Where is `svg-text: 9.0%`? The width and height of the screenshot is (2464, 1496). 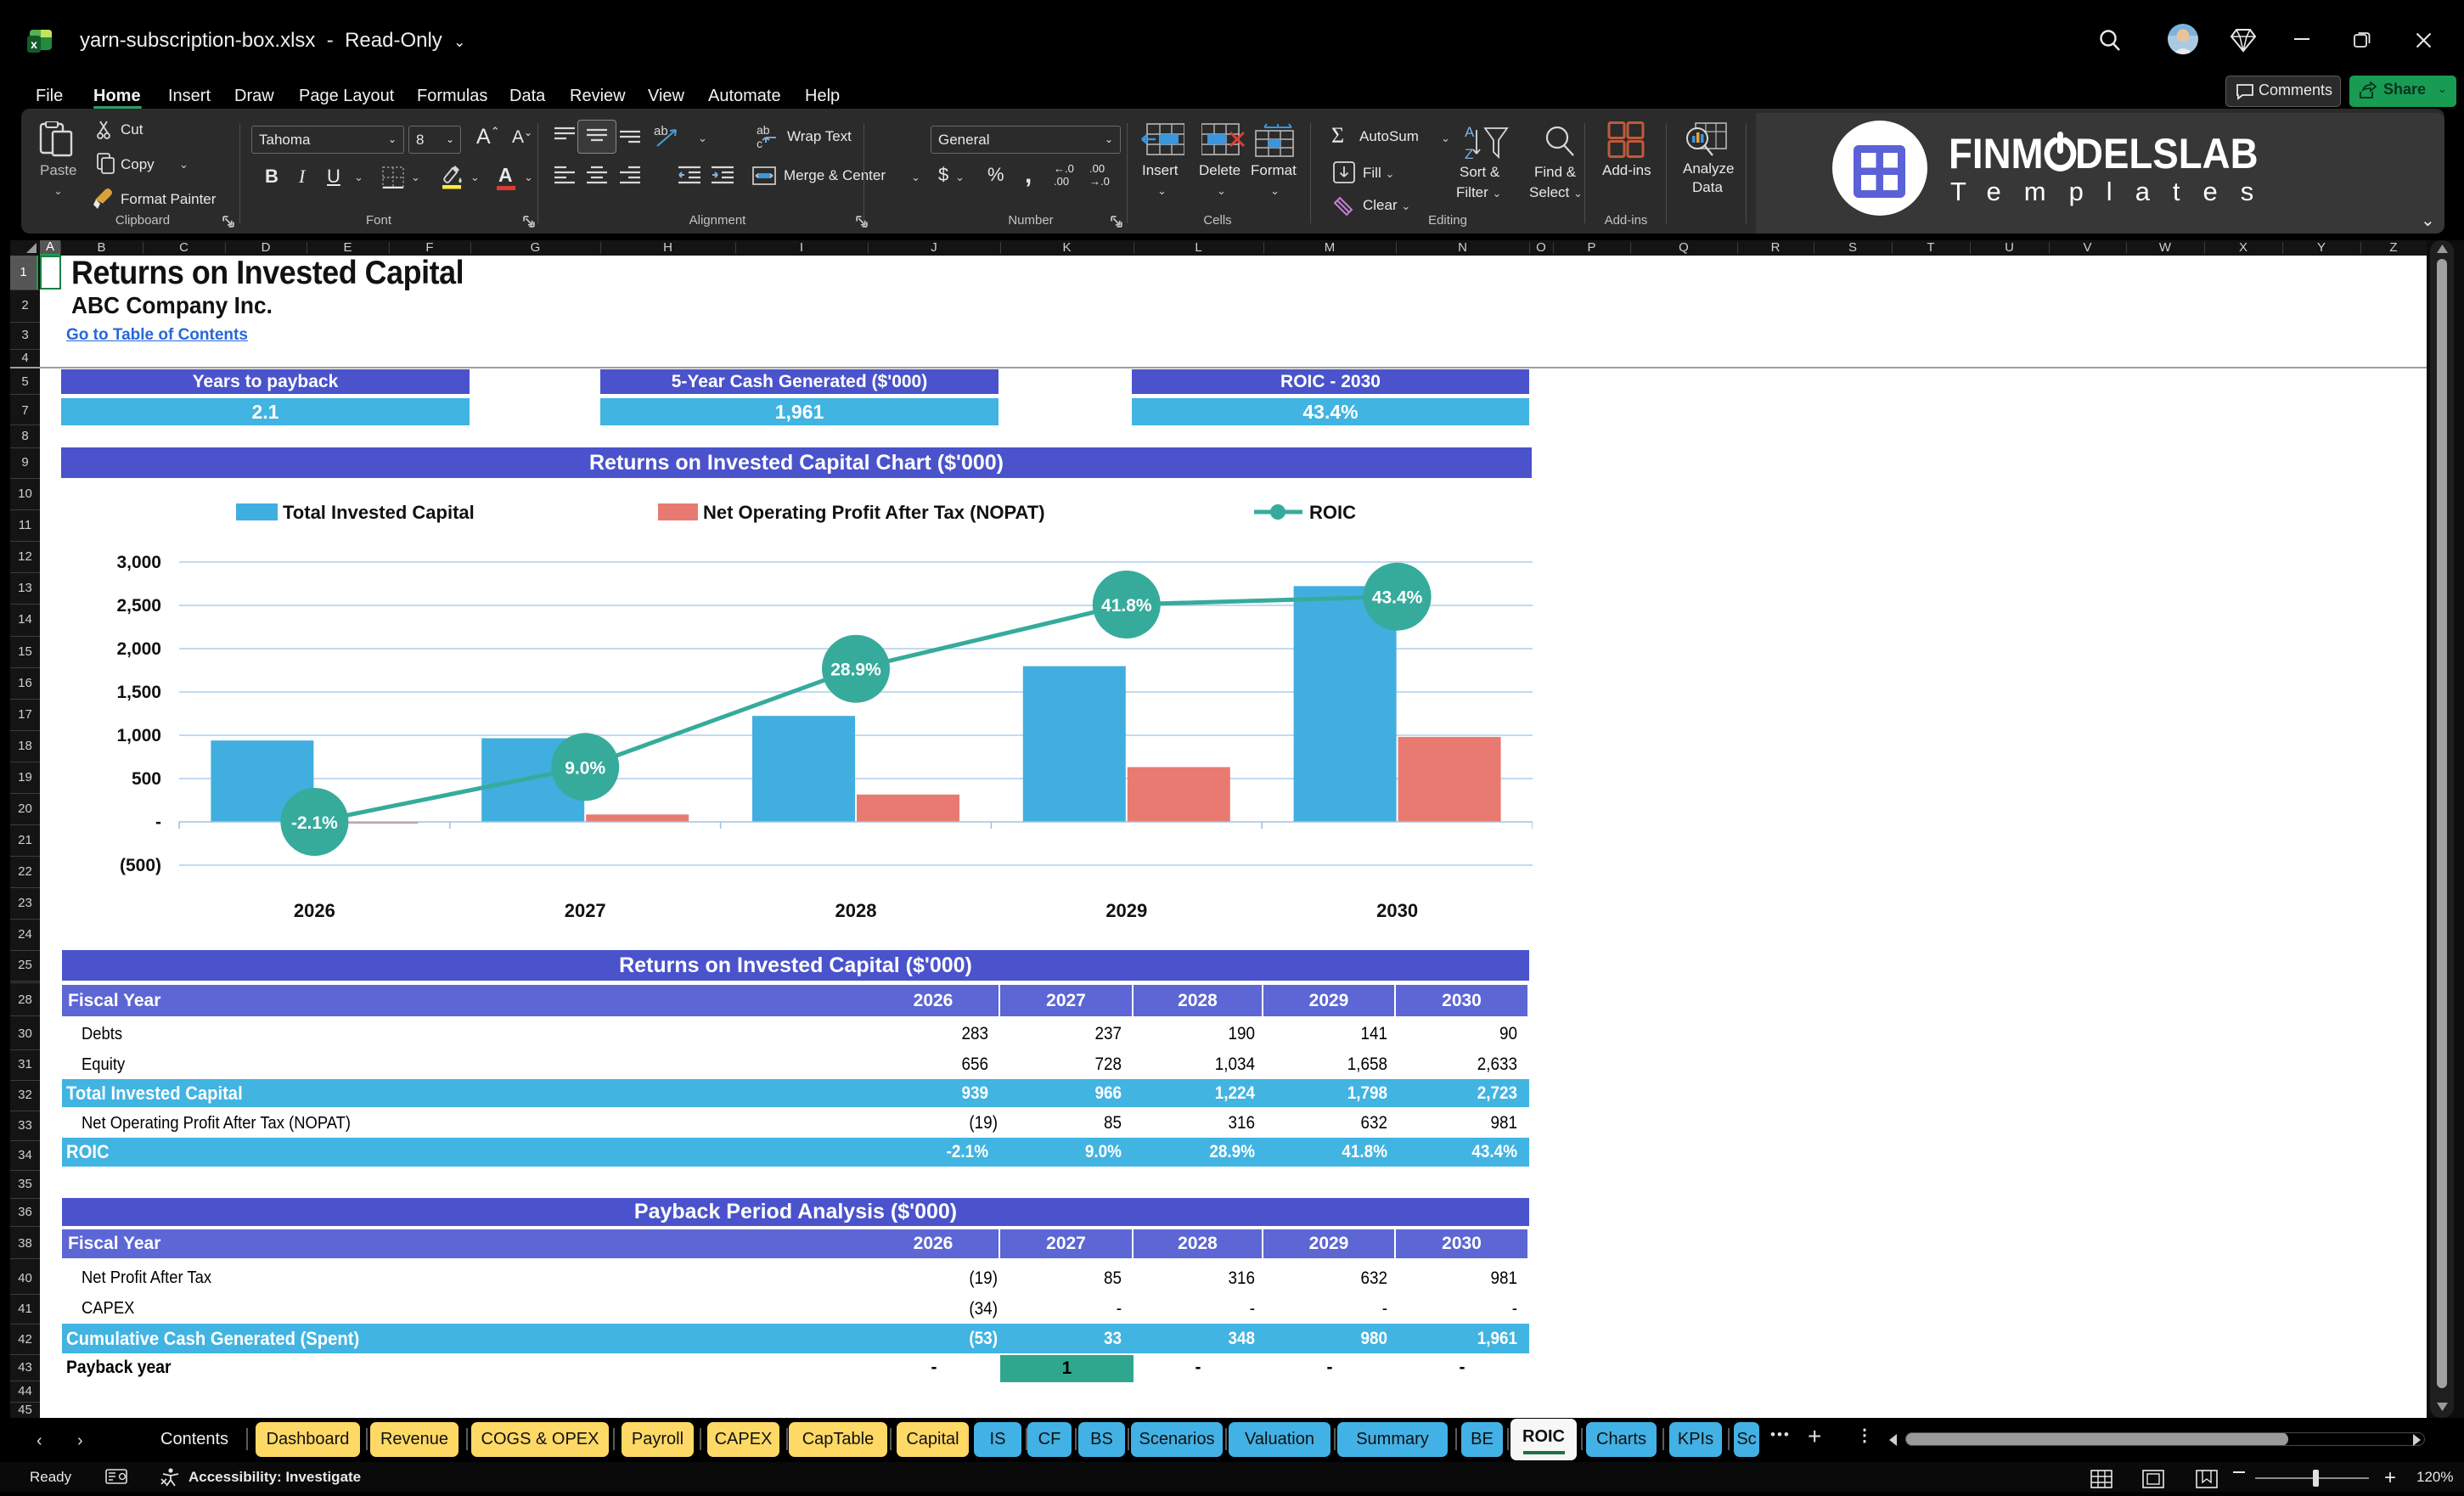
svg-text: 9.0% is located at coordinates (585, 768).